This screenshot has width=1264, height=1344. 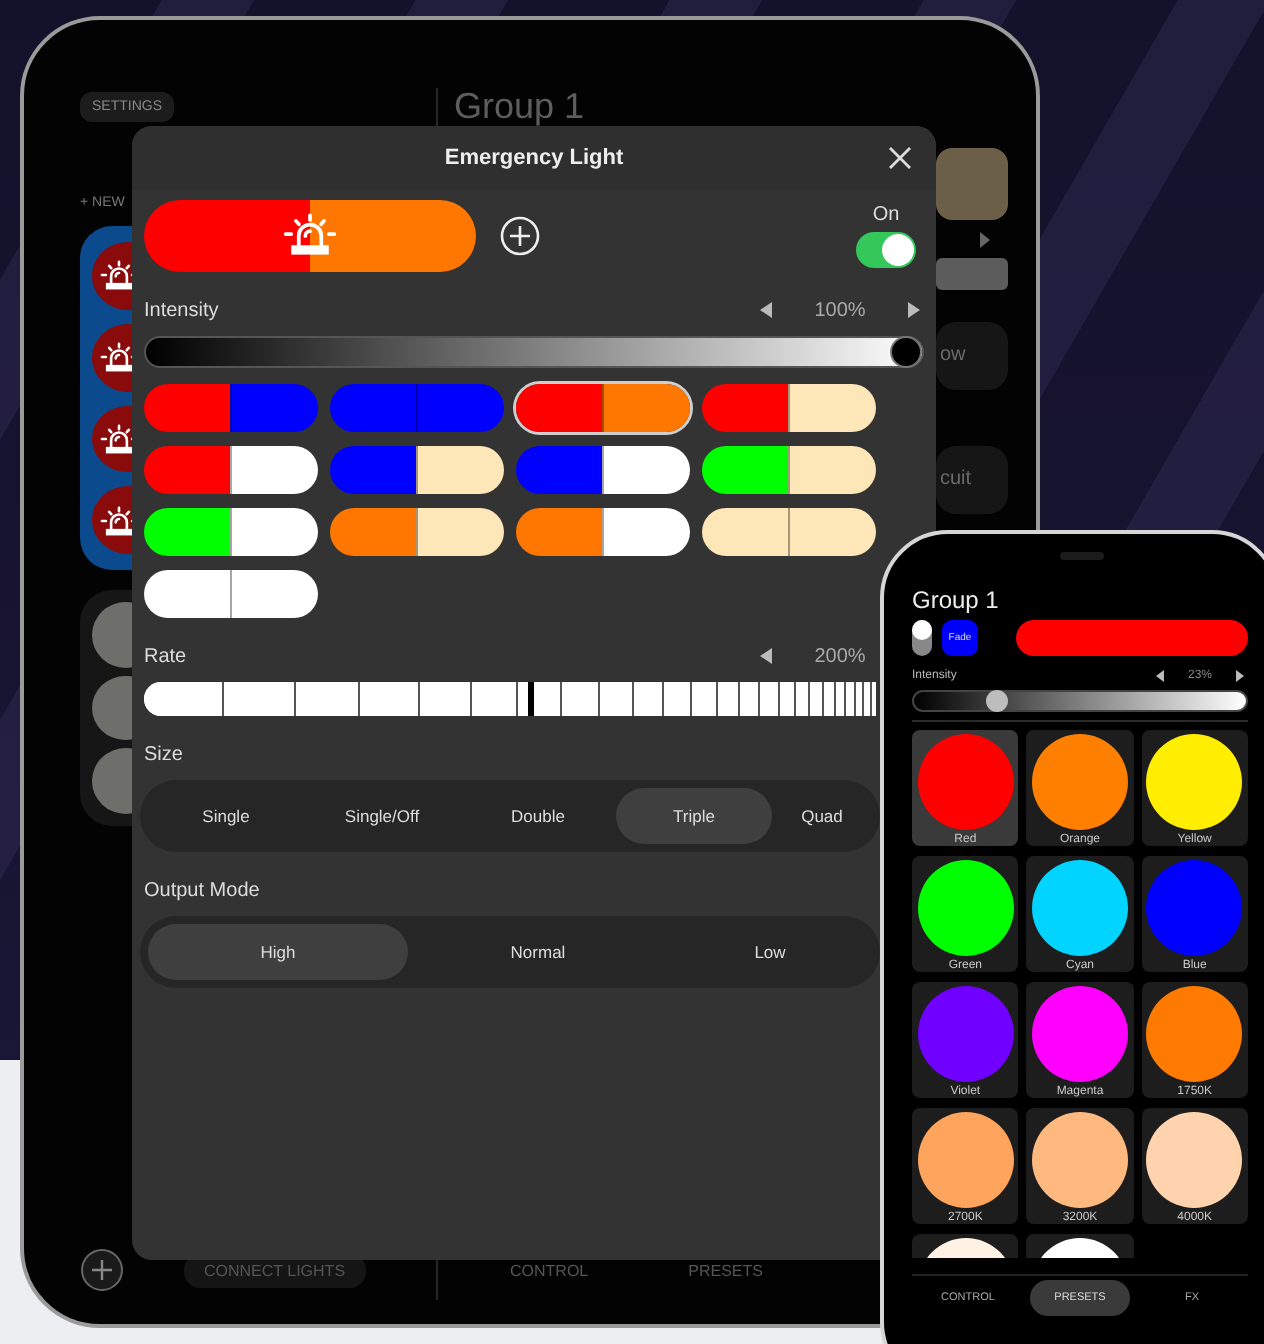 I want to click on section-label: Size, so click(x=163, y=754).